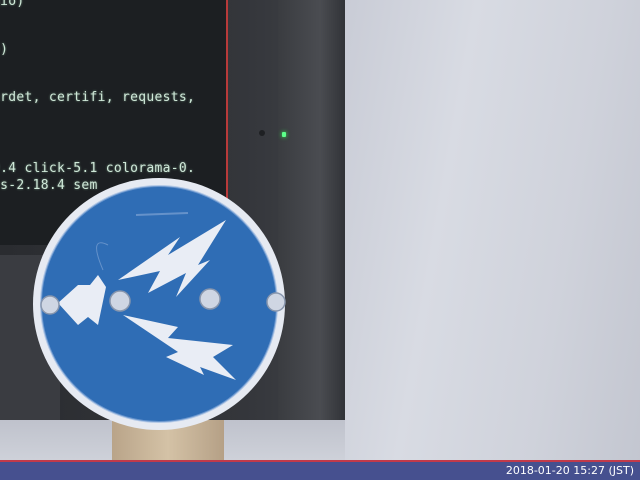 Image resolution: width=640 pixels, height=480 pixels. I want to click on terminal-line: mio), so click(12, 4).